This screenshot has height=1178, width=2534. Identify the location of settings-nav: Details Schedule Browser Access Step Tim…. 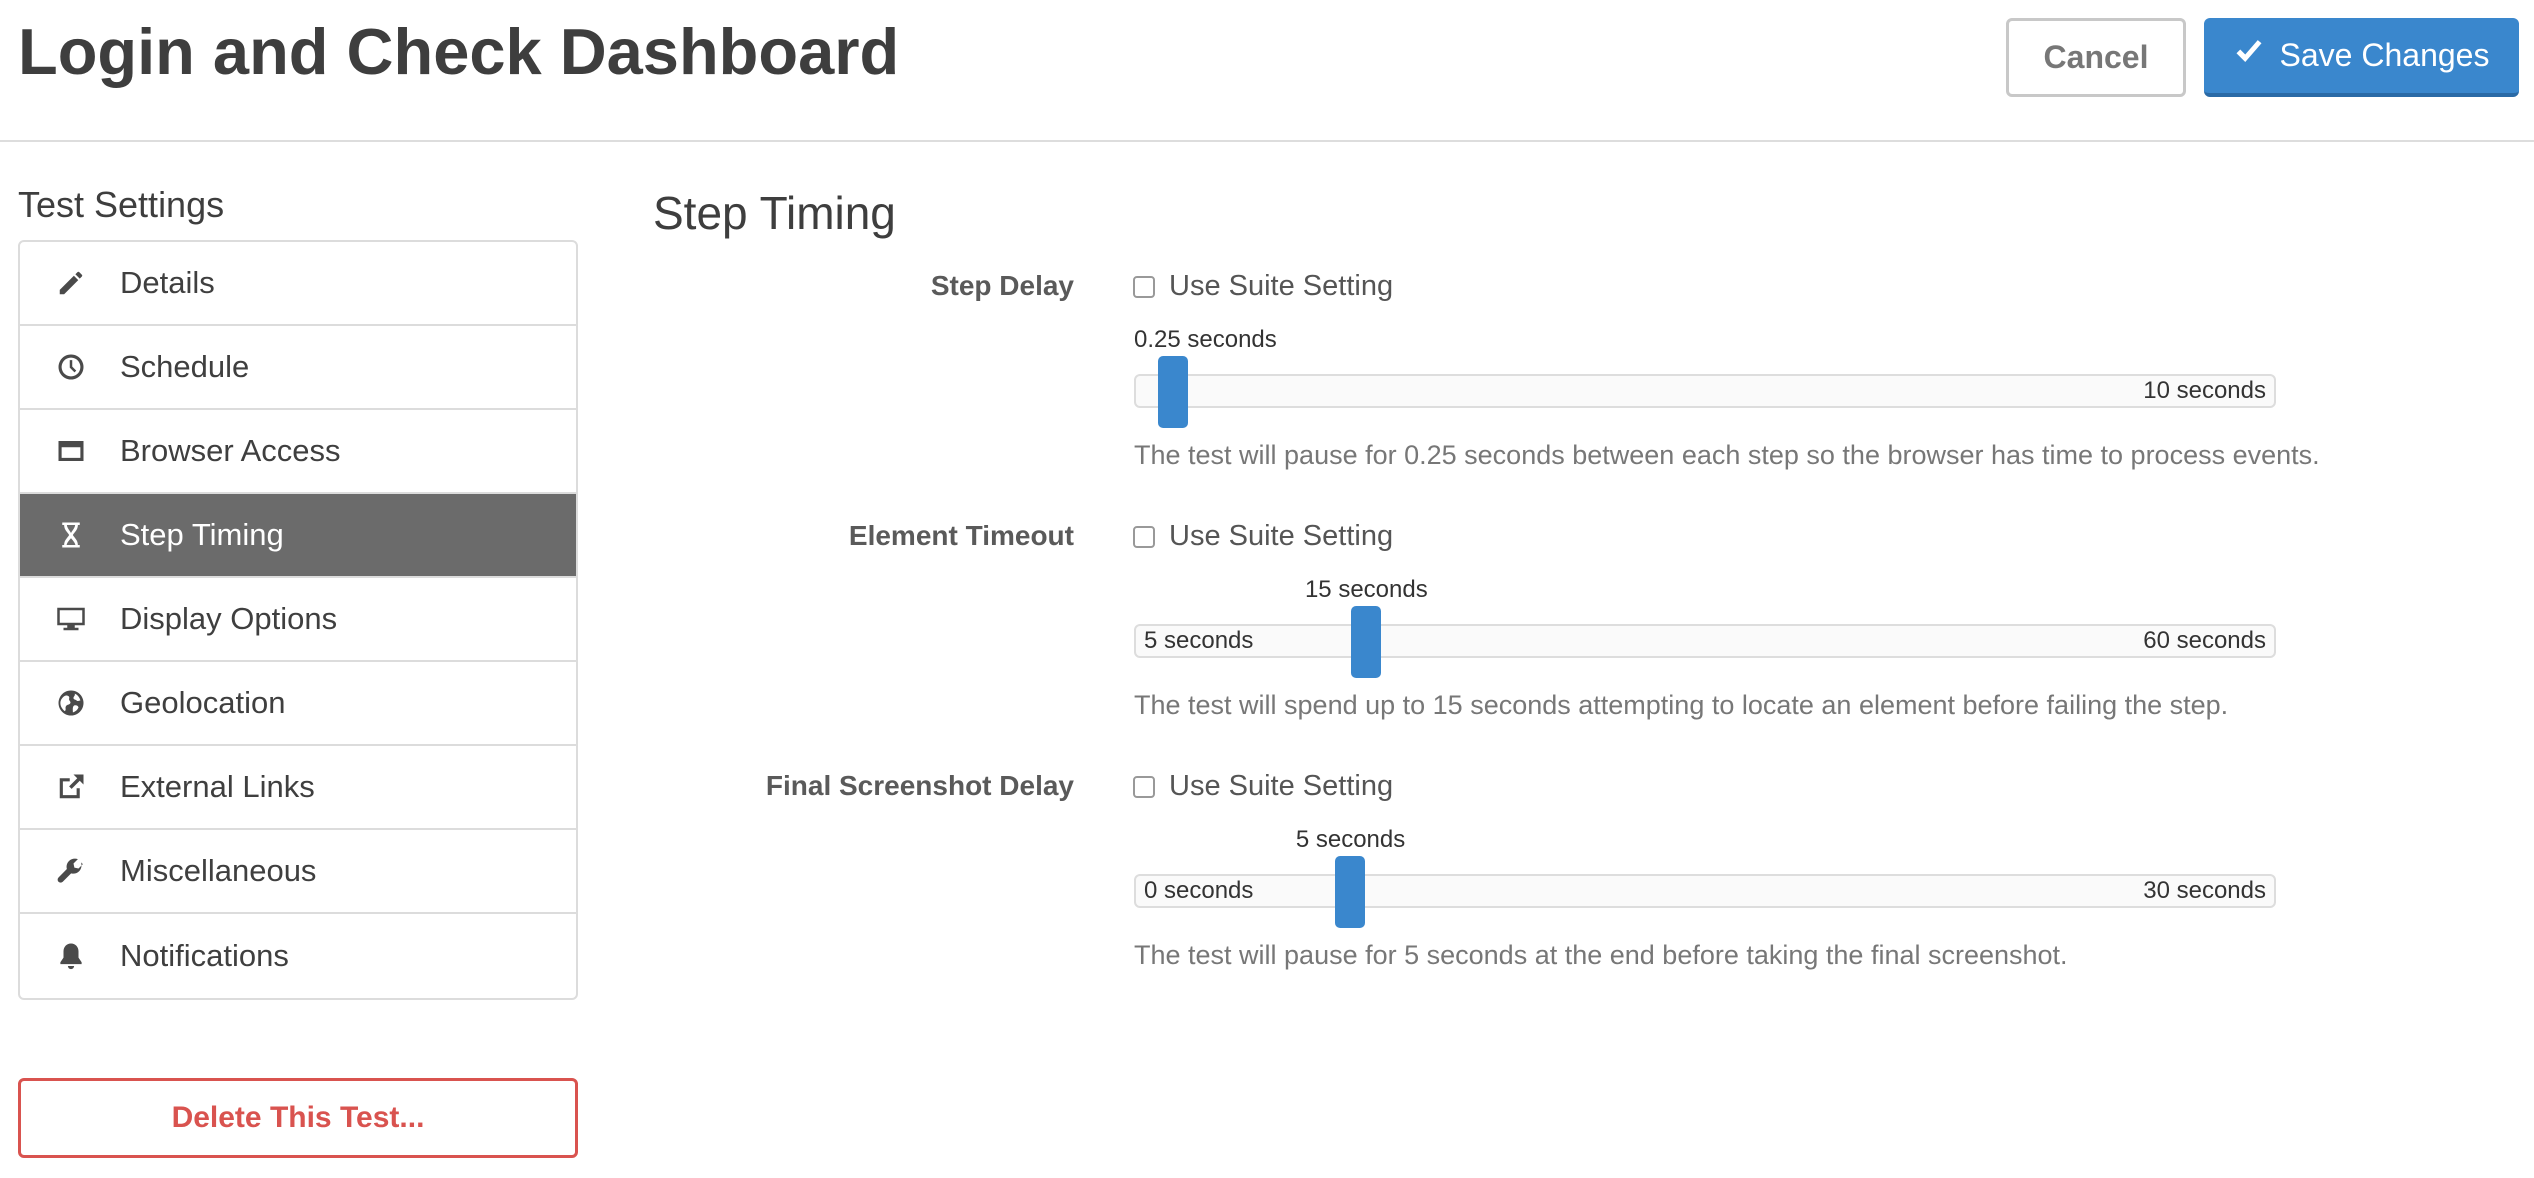
(298, 620).